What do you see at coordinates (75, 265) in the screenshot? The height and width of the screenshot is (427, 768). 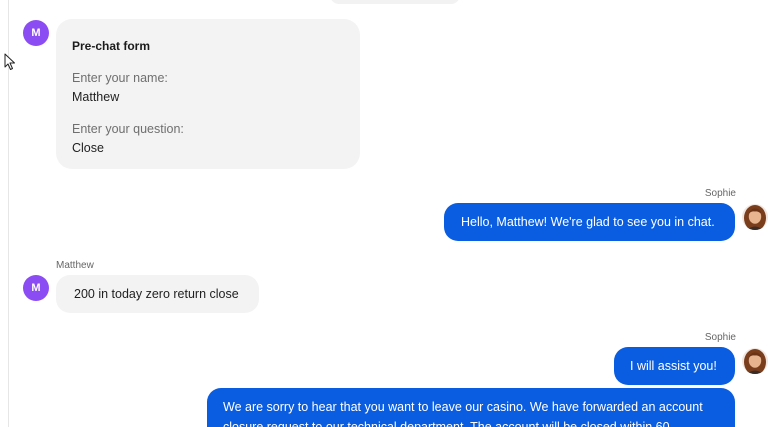 I see `user-sender-name: Matthew` at bounding box center [75, 265].